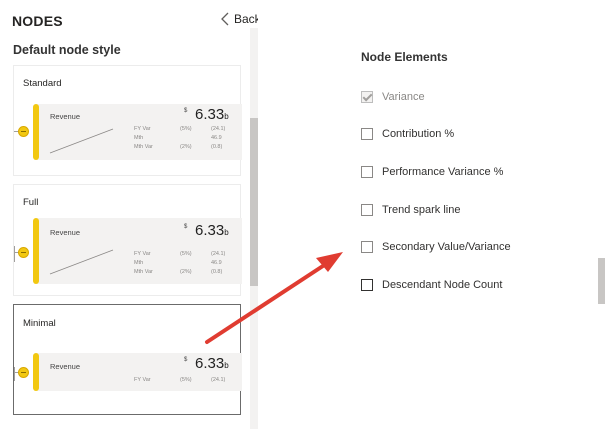 The height and width of the screenshot is (429, 616). Describe the element at coordinates (31, 202) in the screenshot. I see `card-label: Full` at that location.